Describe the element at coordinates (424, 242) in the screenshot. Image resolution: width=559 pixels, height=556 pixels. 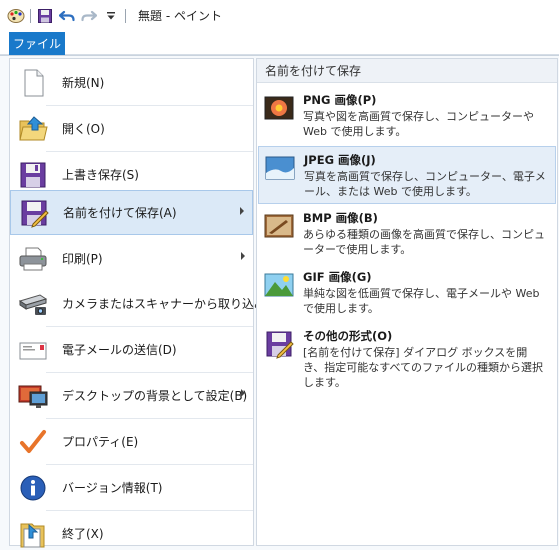
I see `format-description: あらゆる種類の画像を高画質で保存し、コンピューターで使用します。` at that location.